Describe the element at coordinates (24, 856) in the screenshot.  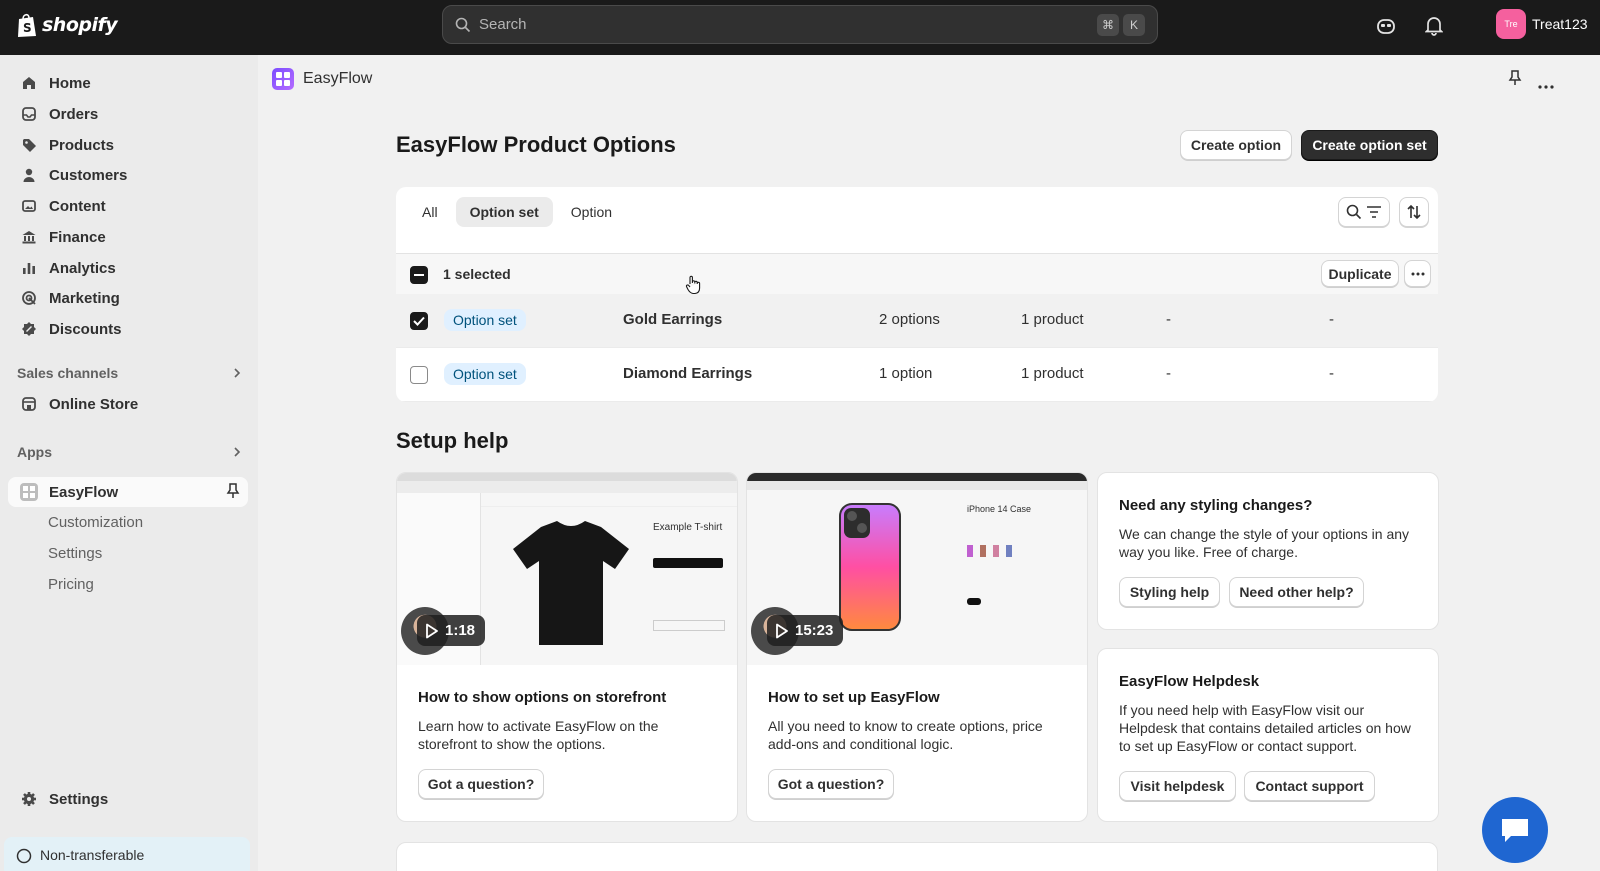
I see `info-icon` at that location.